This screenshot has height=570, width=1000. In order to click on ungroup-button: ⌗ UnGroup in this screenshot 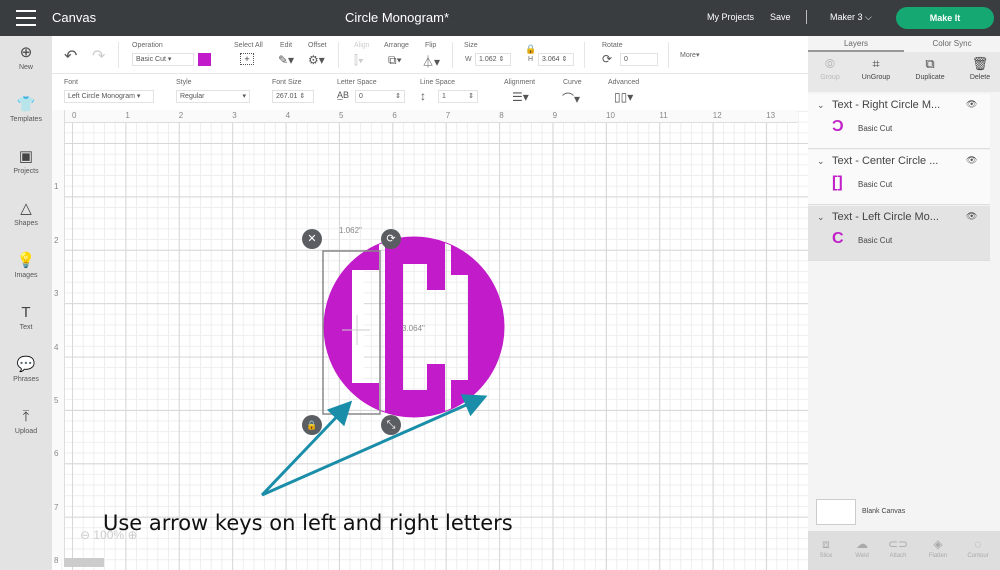, I will do `click(876, 68)`.